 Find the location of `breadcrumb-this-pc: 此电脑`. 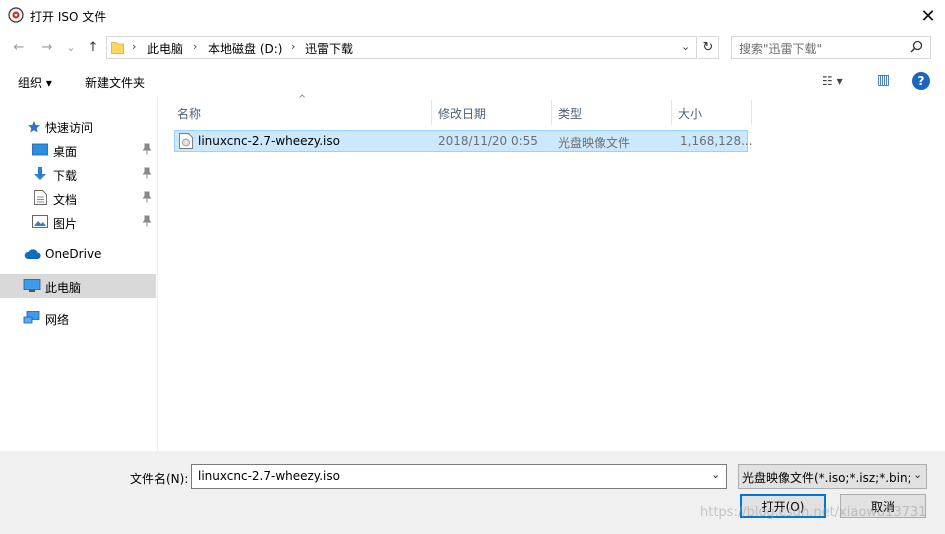

breadcrumb-this-pc: 此电脑 is located at coordinates (165, 48).